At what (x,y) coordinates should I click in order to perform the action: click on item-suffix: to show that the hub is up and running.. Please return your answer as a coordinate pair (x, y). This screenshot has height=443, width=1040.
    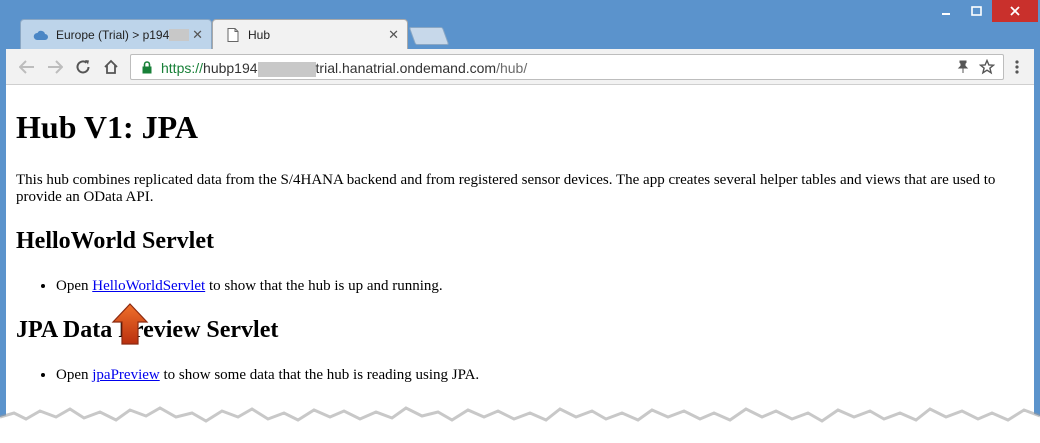
    Looking at the image, I should click on (324, 286).